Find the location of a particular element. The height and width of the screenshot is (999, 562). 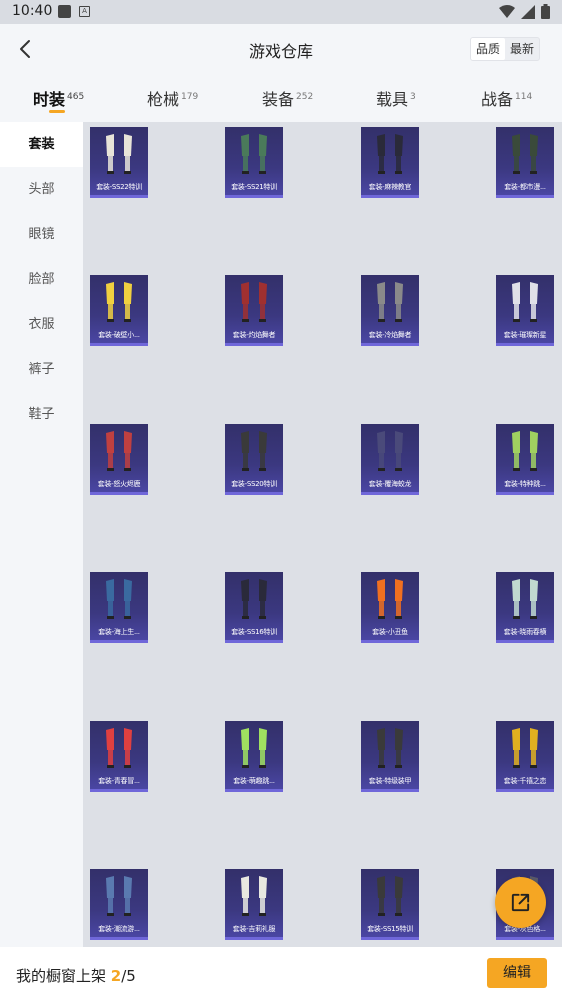

outfit-card: 套装-晓雨春横 is located at coordinates (525, 607).